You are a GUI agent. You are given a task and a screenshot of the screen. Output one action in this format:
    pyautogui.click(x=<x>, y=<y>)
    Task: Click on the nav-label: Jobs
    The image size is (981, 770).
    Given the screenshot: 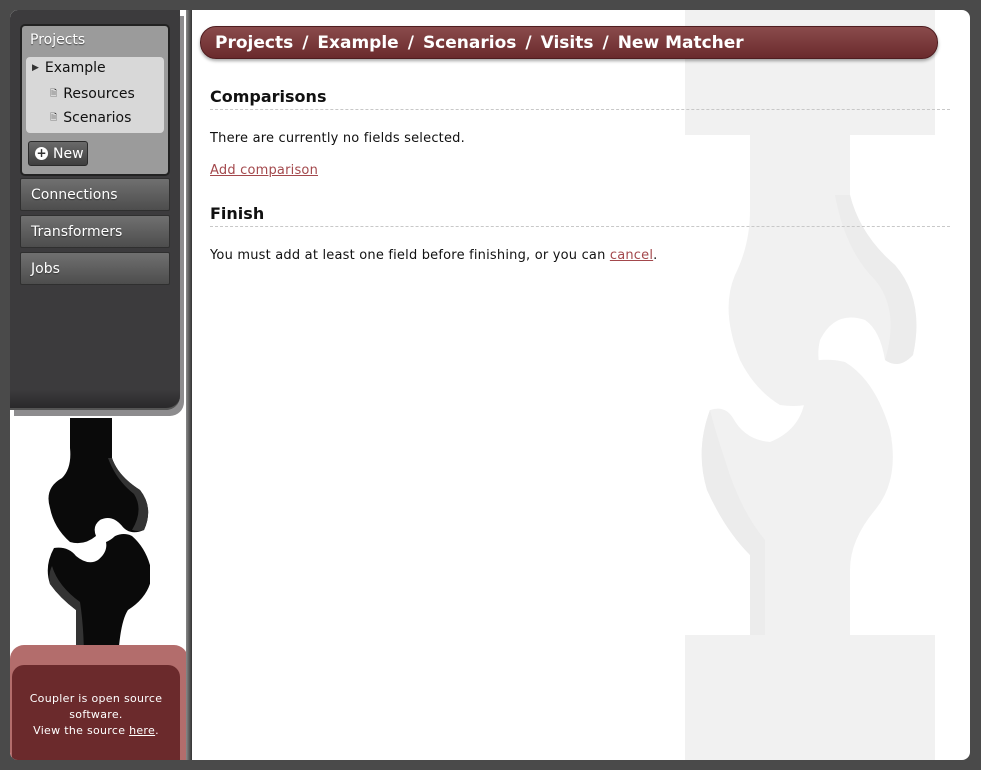 What is the action you would take?
    pyautogui.click(x=45, y=268)
    